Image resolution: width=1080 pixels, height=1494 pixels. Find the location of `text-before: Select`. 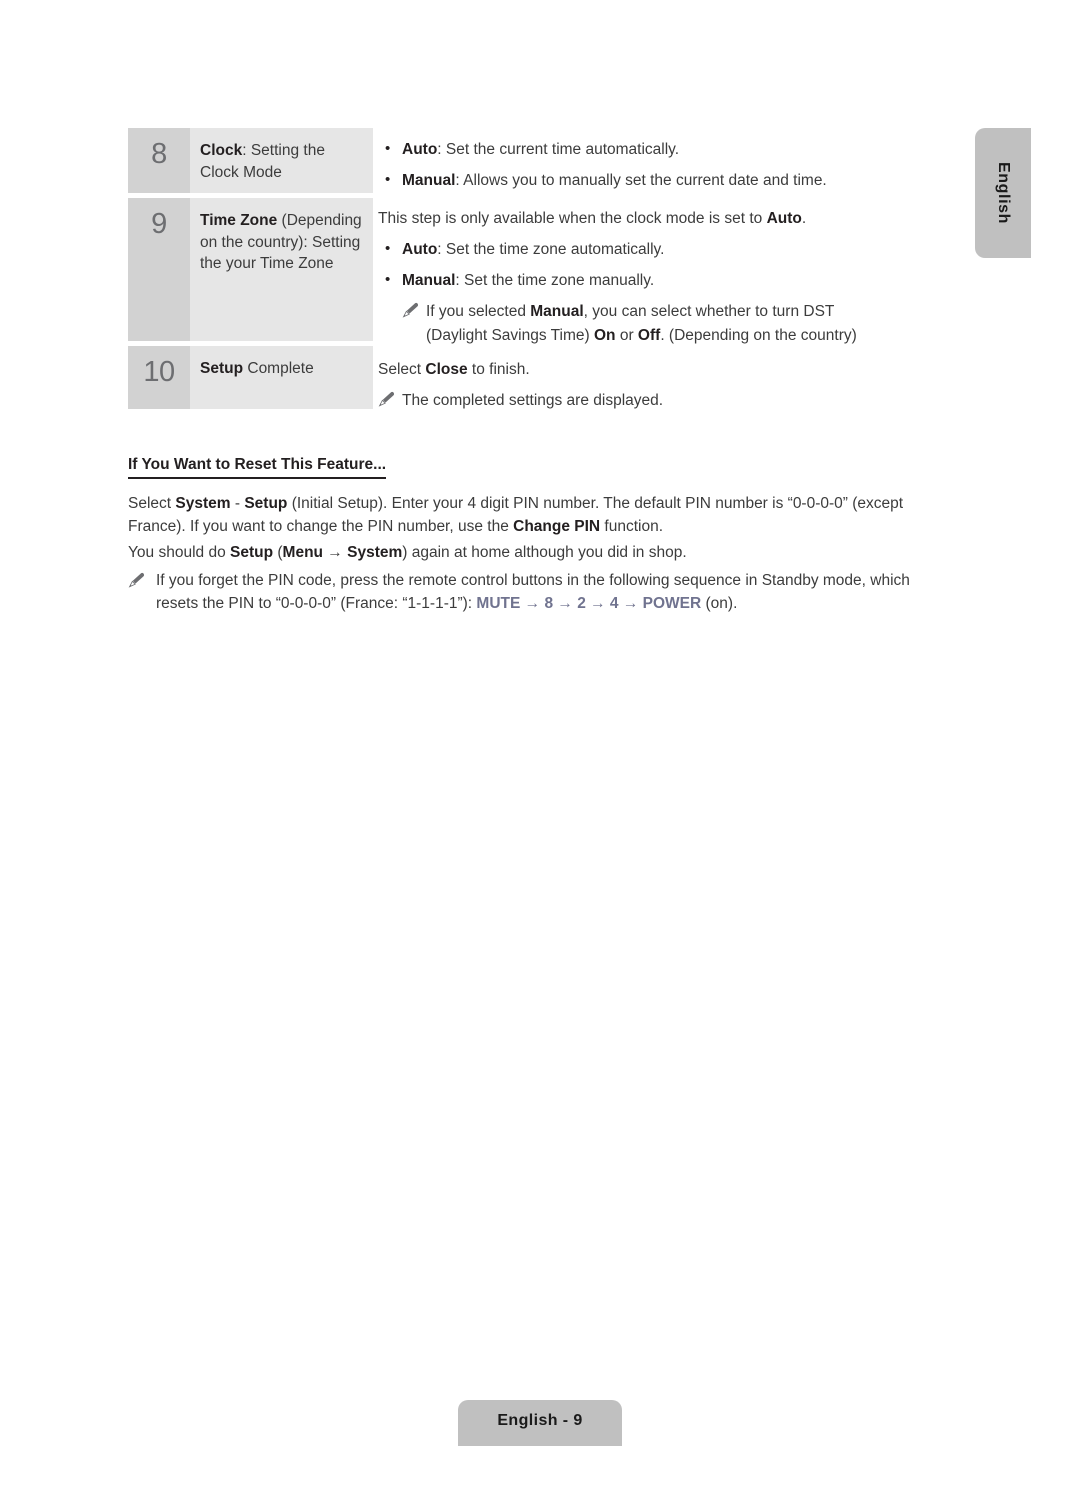

text-before: Select is located at coordinates (402, 369).